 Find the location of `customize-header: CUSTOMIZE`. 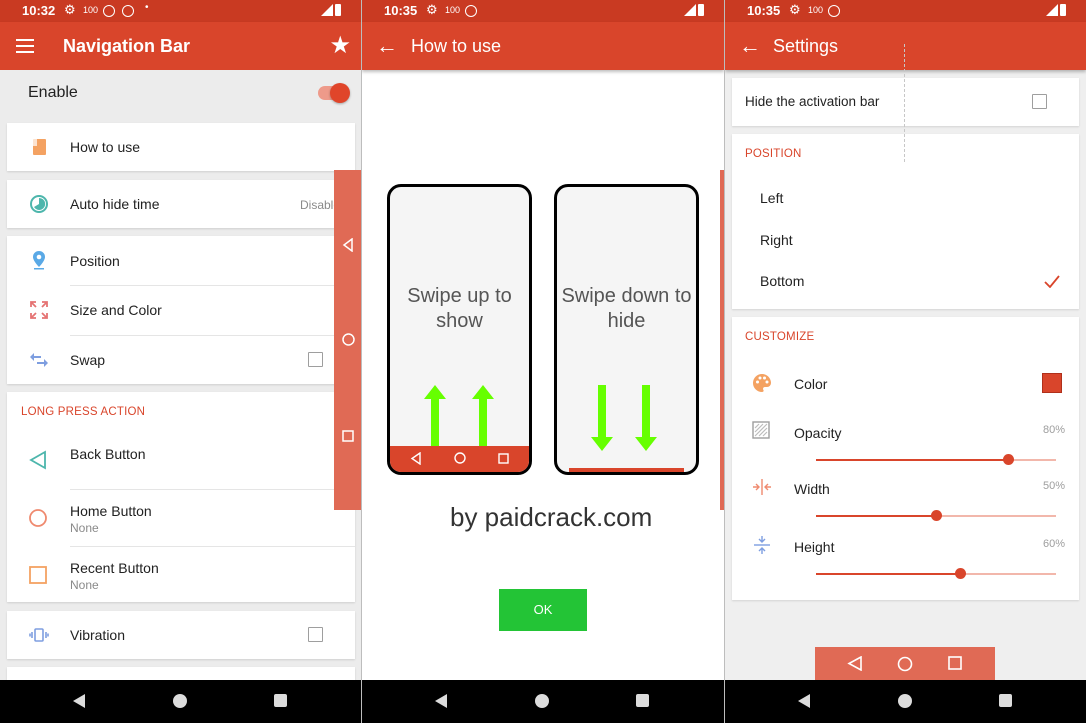

customize-header: CUSTOMIZE is located at coordinates (780, 337).